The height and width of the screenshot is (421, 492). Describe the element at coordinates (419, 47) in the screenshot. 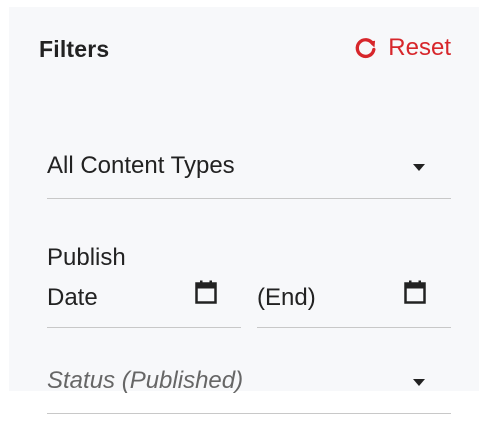

I see `reset-label: Reset` at that location.